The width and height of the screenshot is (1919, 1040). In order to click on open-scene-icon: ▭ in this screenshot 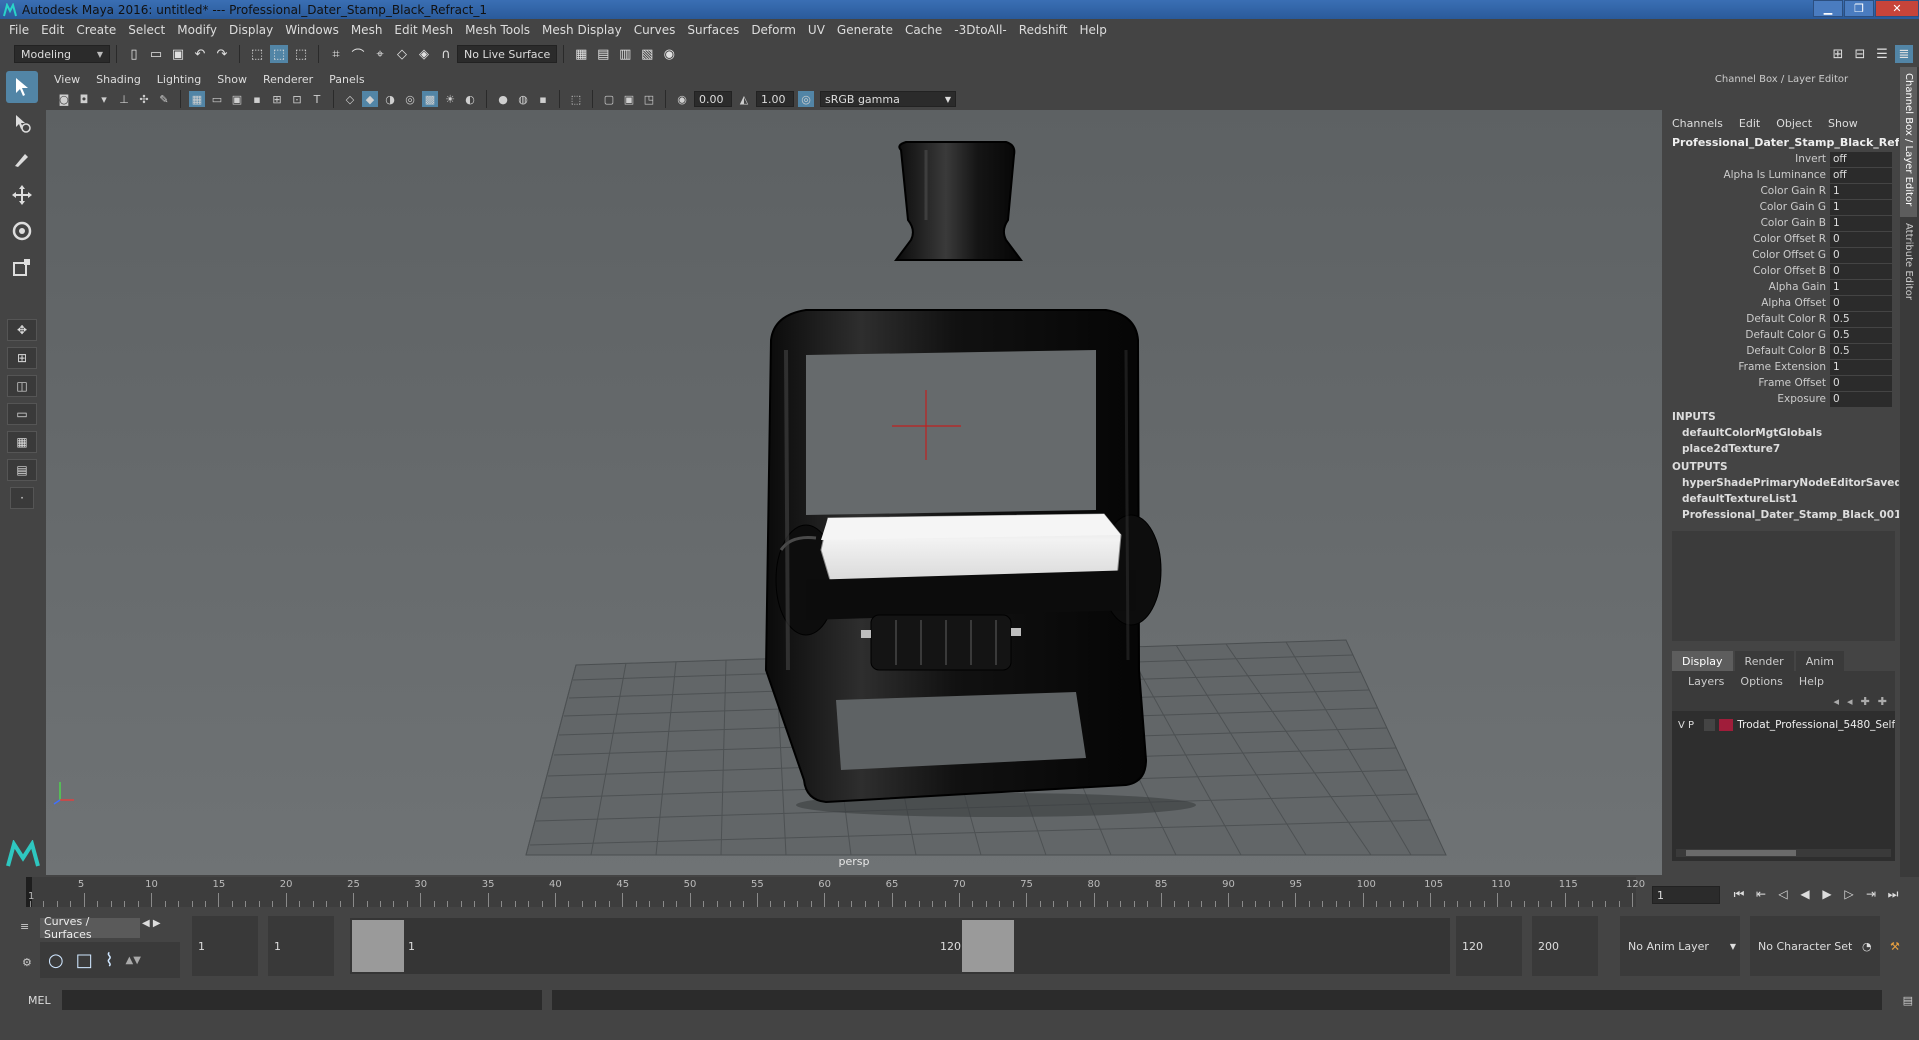, I will do `click(156, 54)`.